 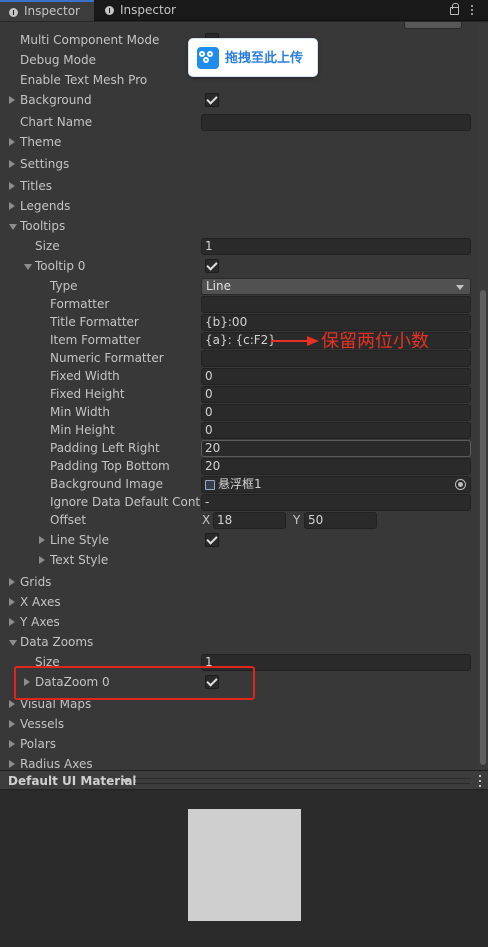 I want to click on lock-icon, so click(x=454, y=9).